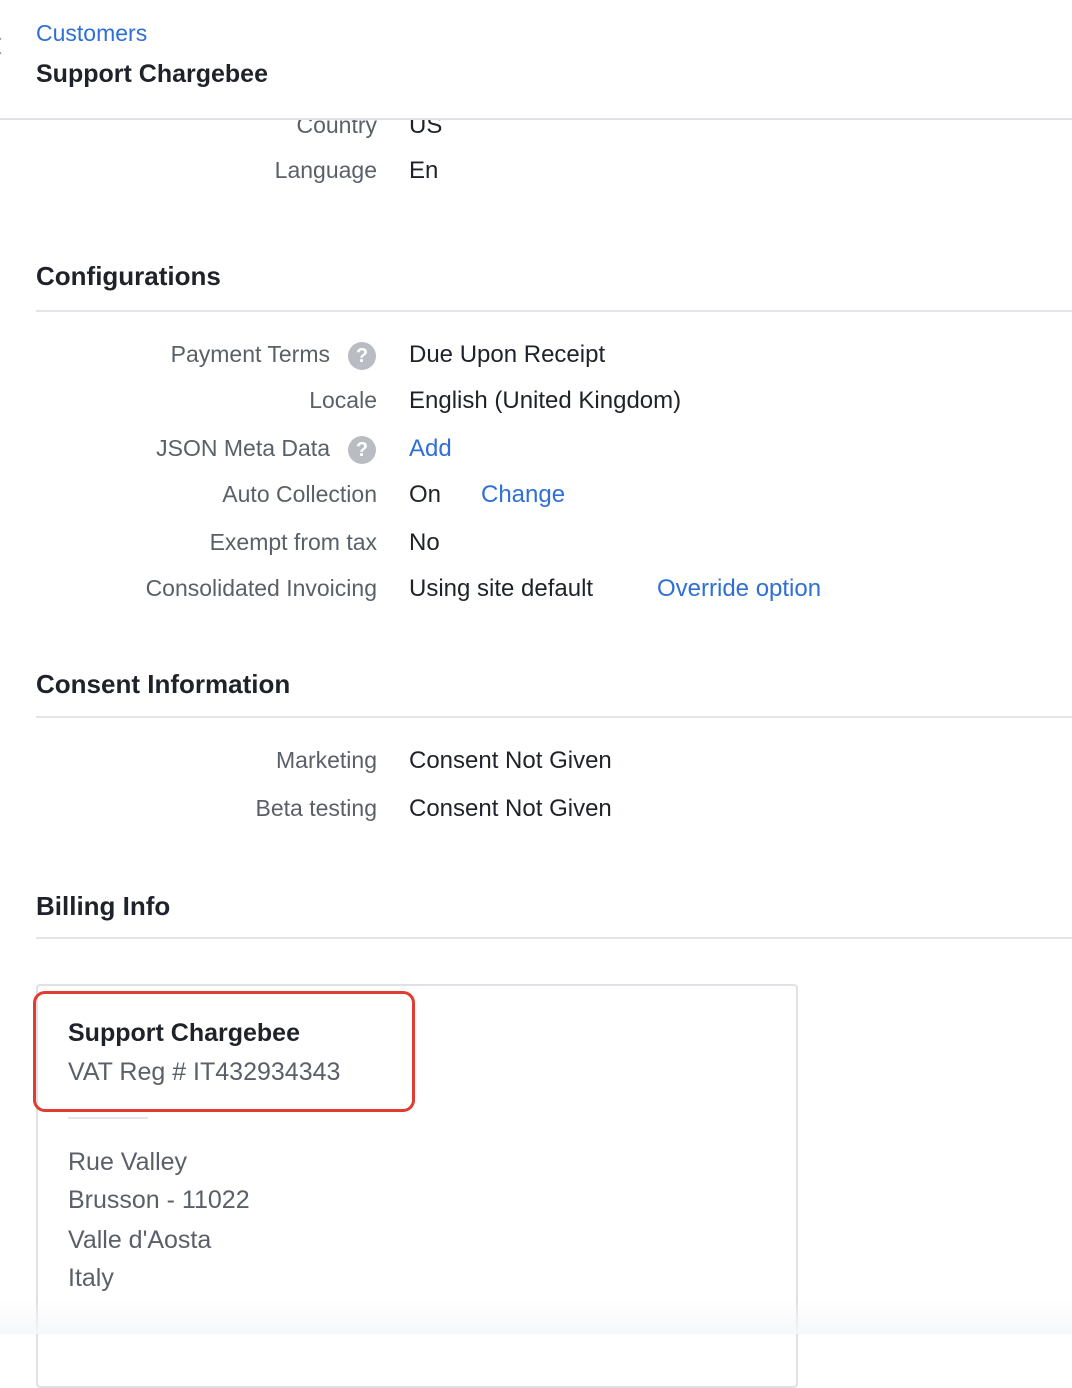 The width and height of the screenshot is (1072, 1388). What do you see at coordinates (536, 177) in the screenshot?
I see `detail-row-language: Language En` at bounding box center [536, 177].